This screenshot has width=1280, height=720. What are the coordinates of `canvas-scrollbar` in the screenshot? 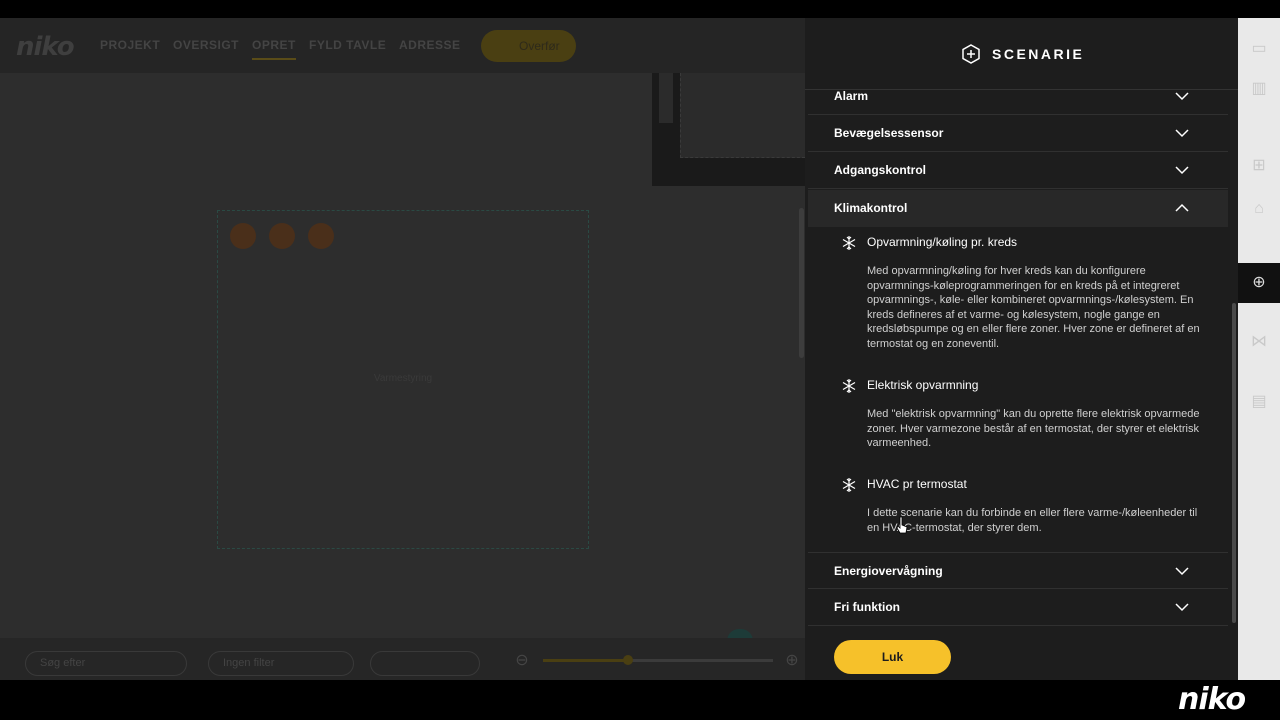 It's located at (801, 283).